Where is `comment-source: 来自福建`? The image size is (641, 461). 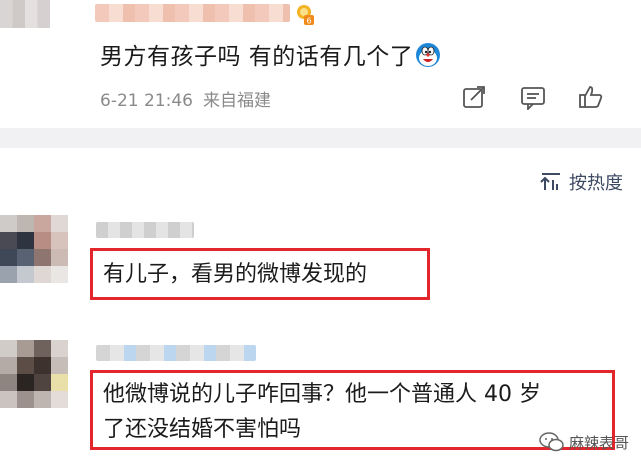 comment-source: 来自福建 is located at coordinates (236, 101).